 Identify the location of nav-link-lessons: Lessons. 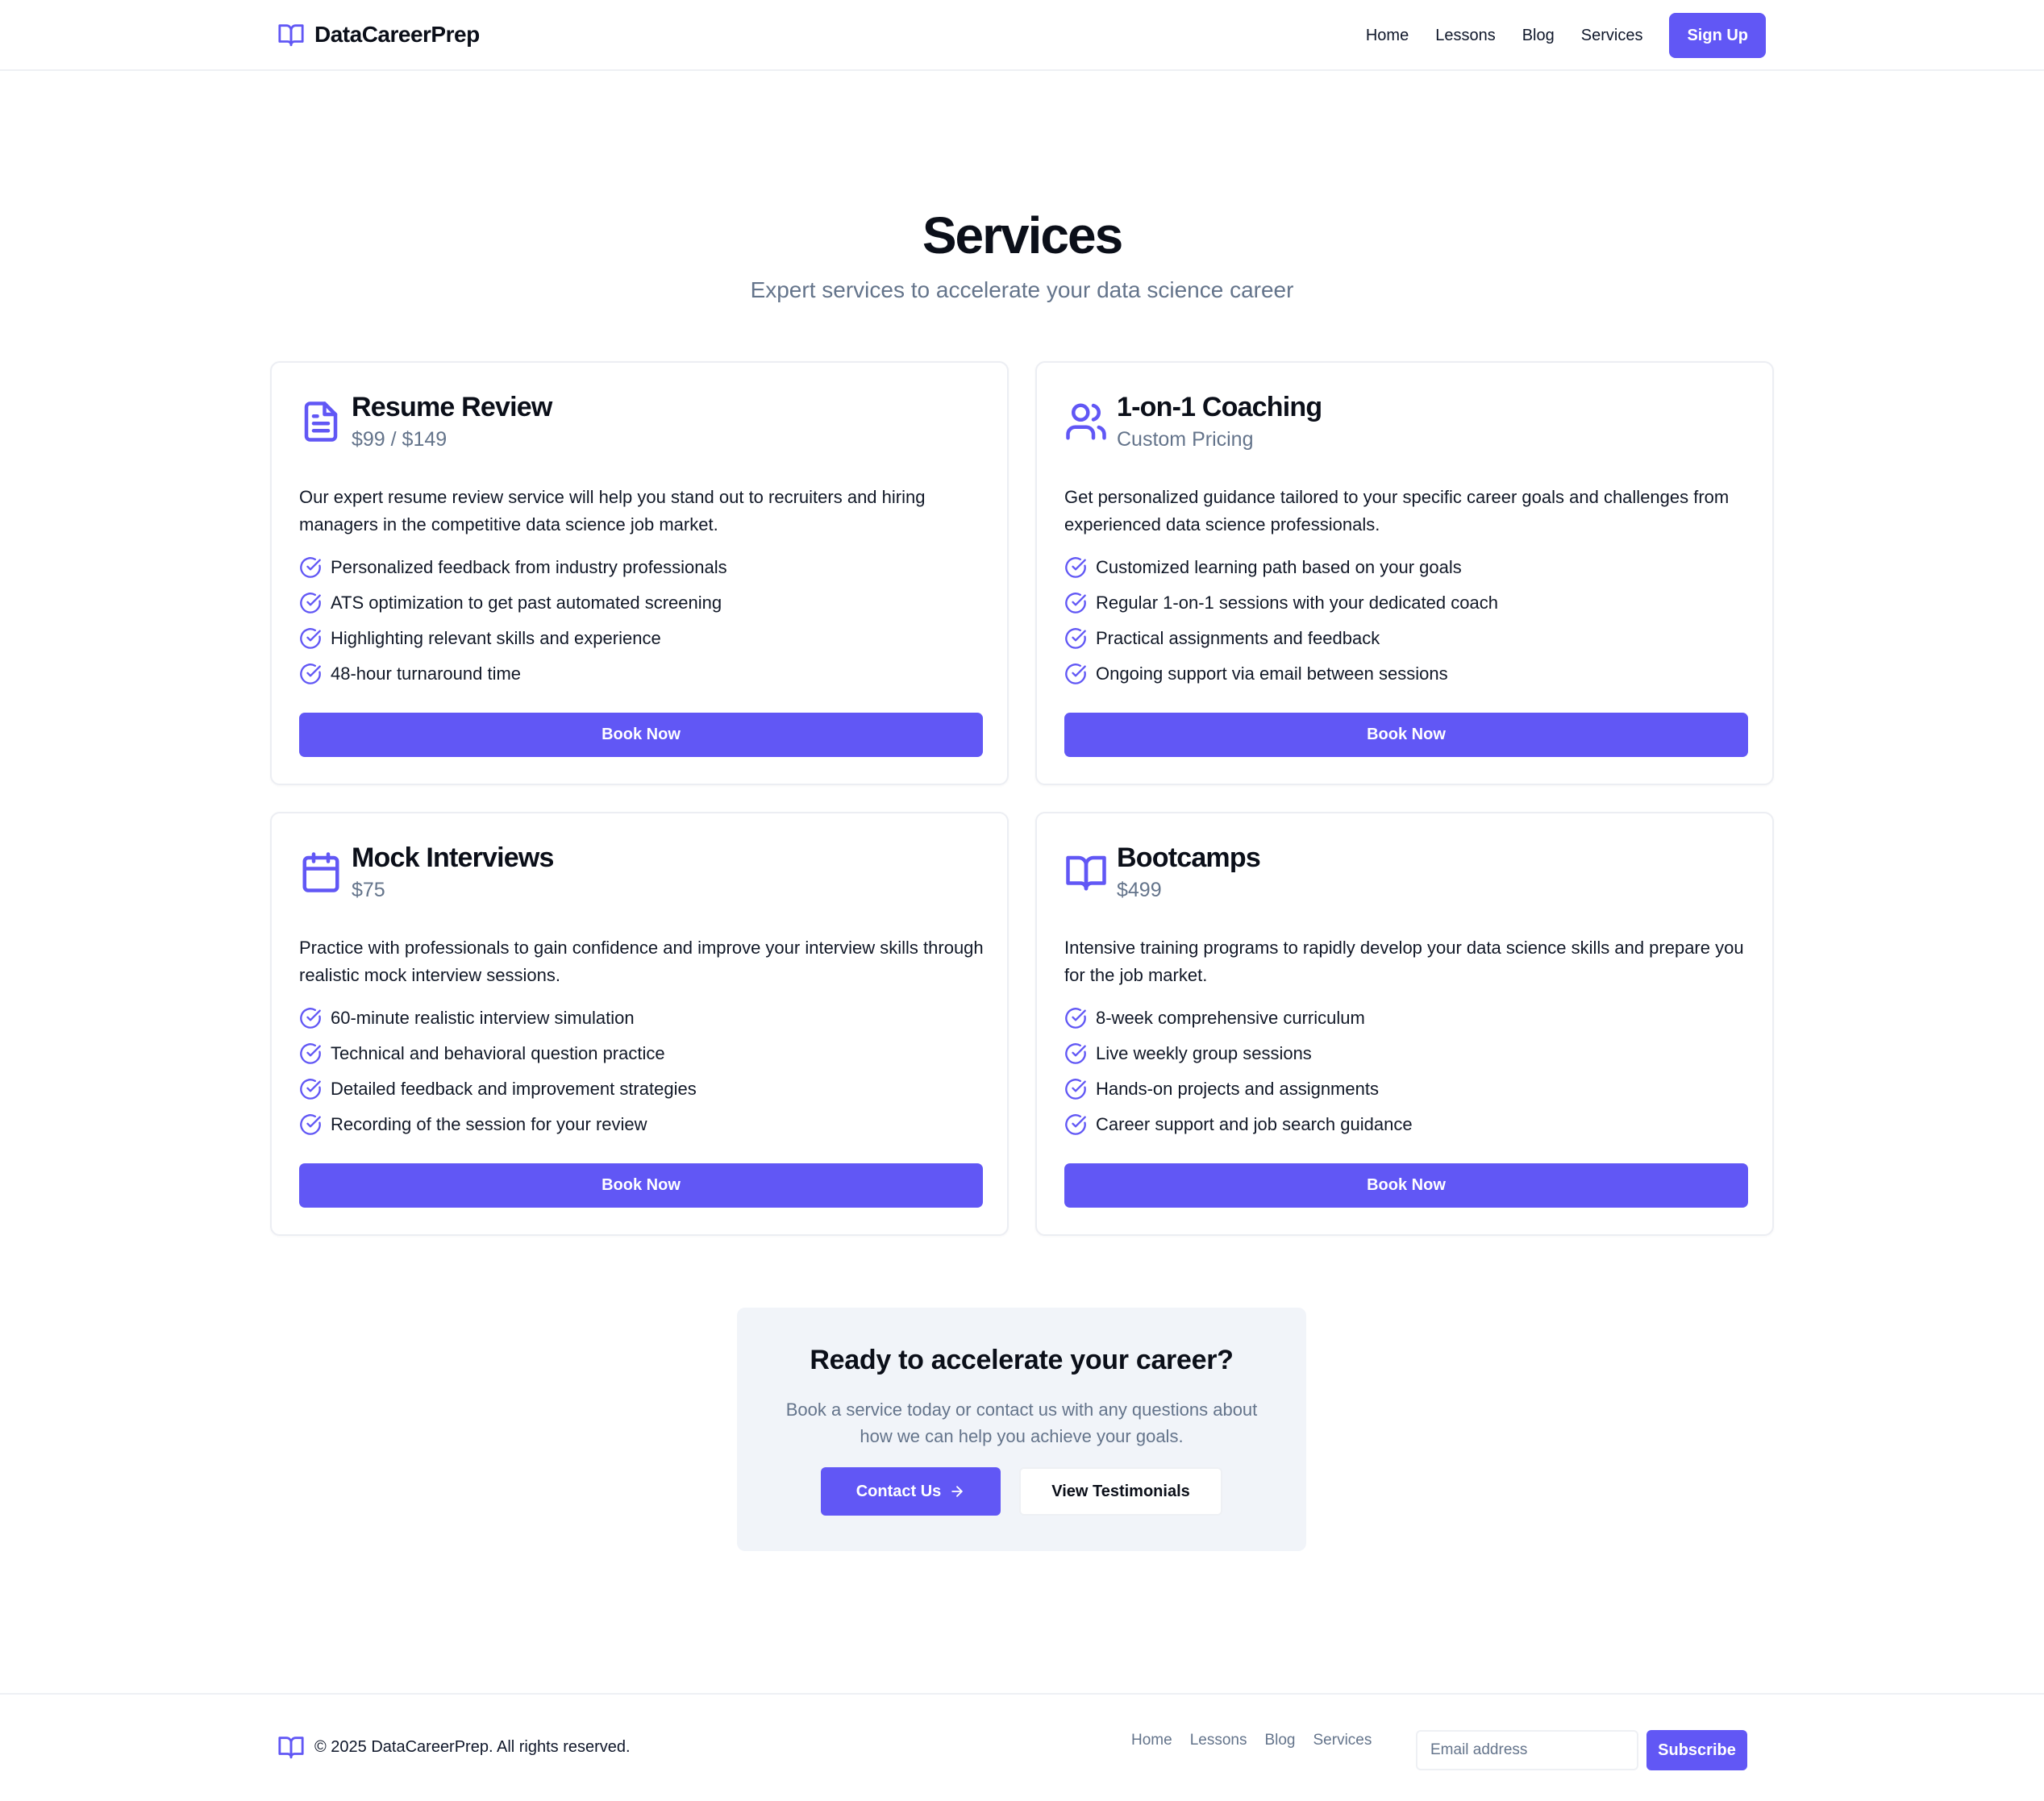
(1465, 36).